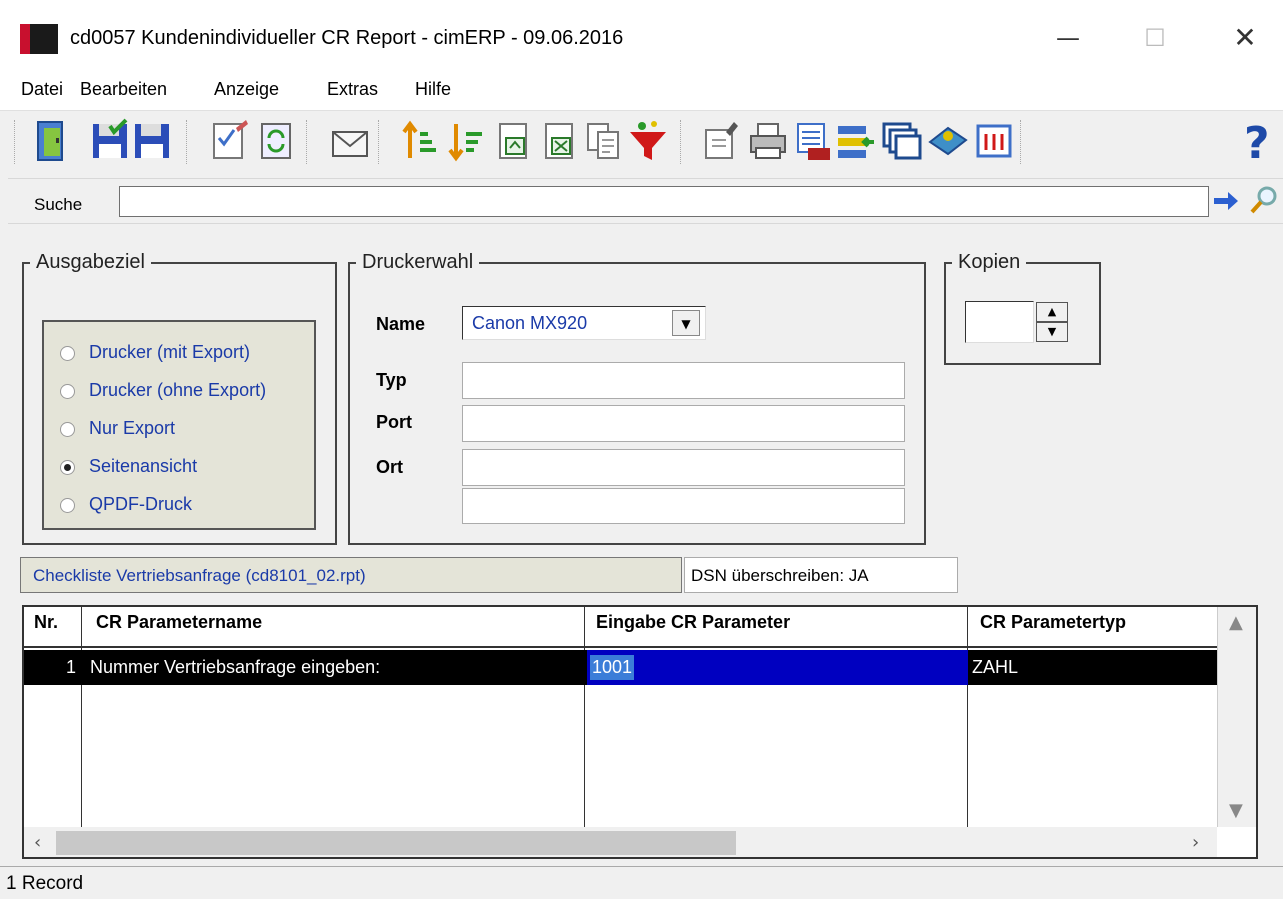 The width and height of the screenshot is (1283, 899). Describe the element at coordinates (391, 380) in the screenshot. I see `typ-label: Typ` at that location.